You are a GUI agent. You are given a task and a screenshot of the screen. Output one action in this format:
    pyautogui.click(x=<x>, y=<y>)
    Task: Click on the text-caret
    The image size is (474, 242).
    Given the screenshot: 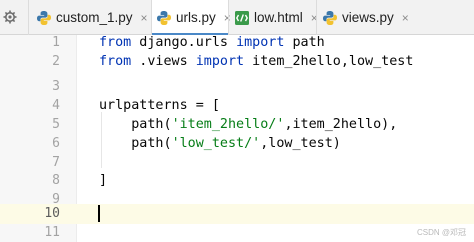 What is the action you would take?
    pyautogui.click(x=99, y=213)
    